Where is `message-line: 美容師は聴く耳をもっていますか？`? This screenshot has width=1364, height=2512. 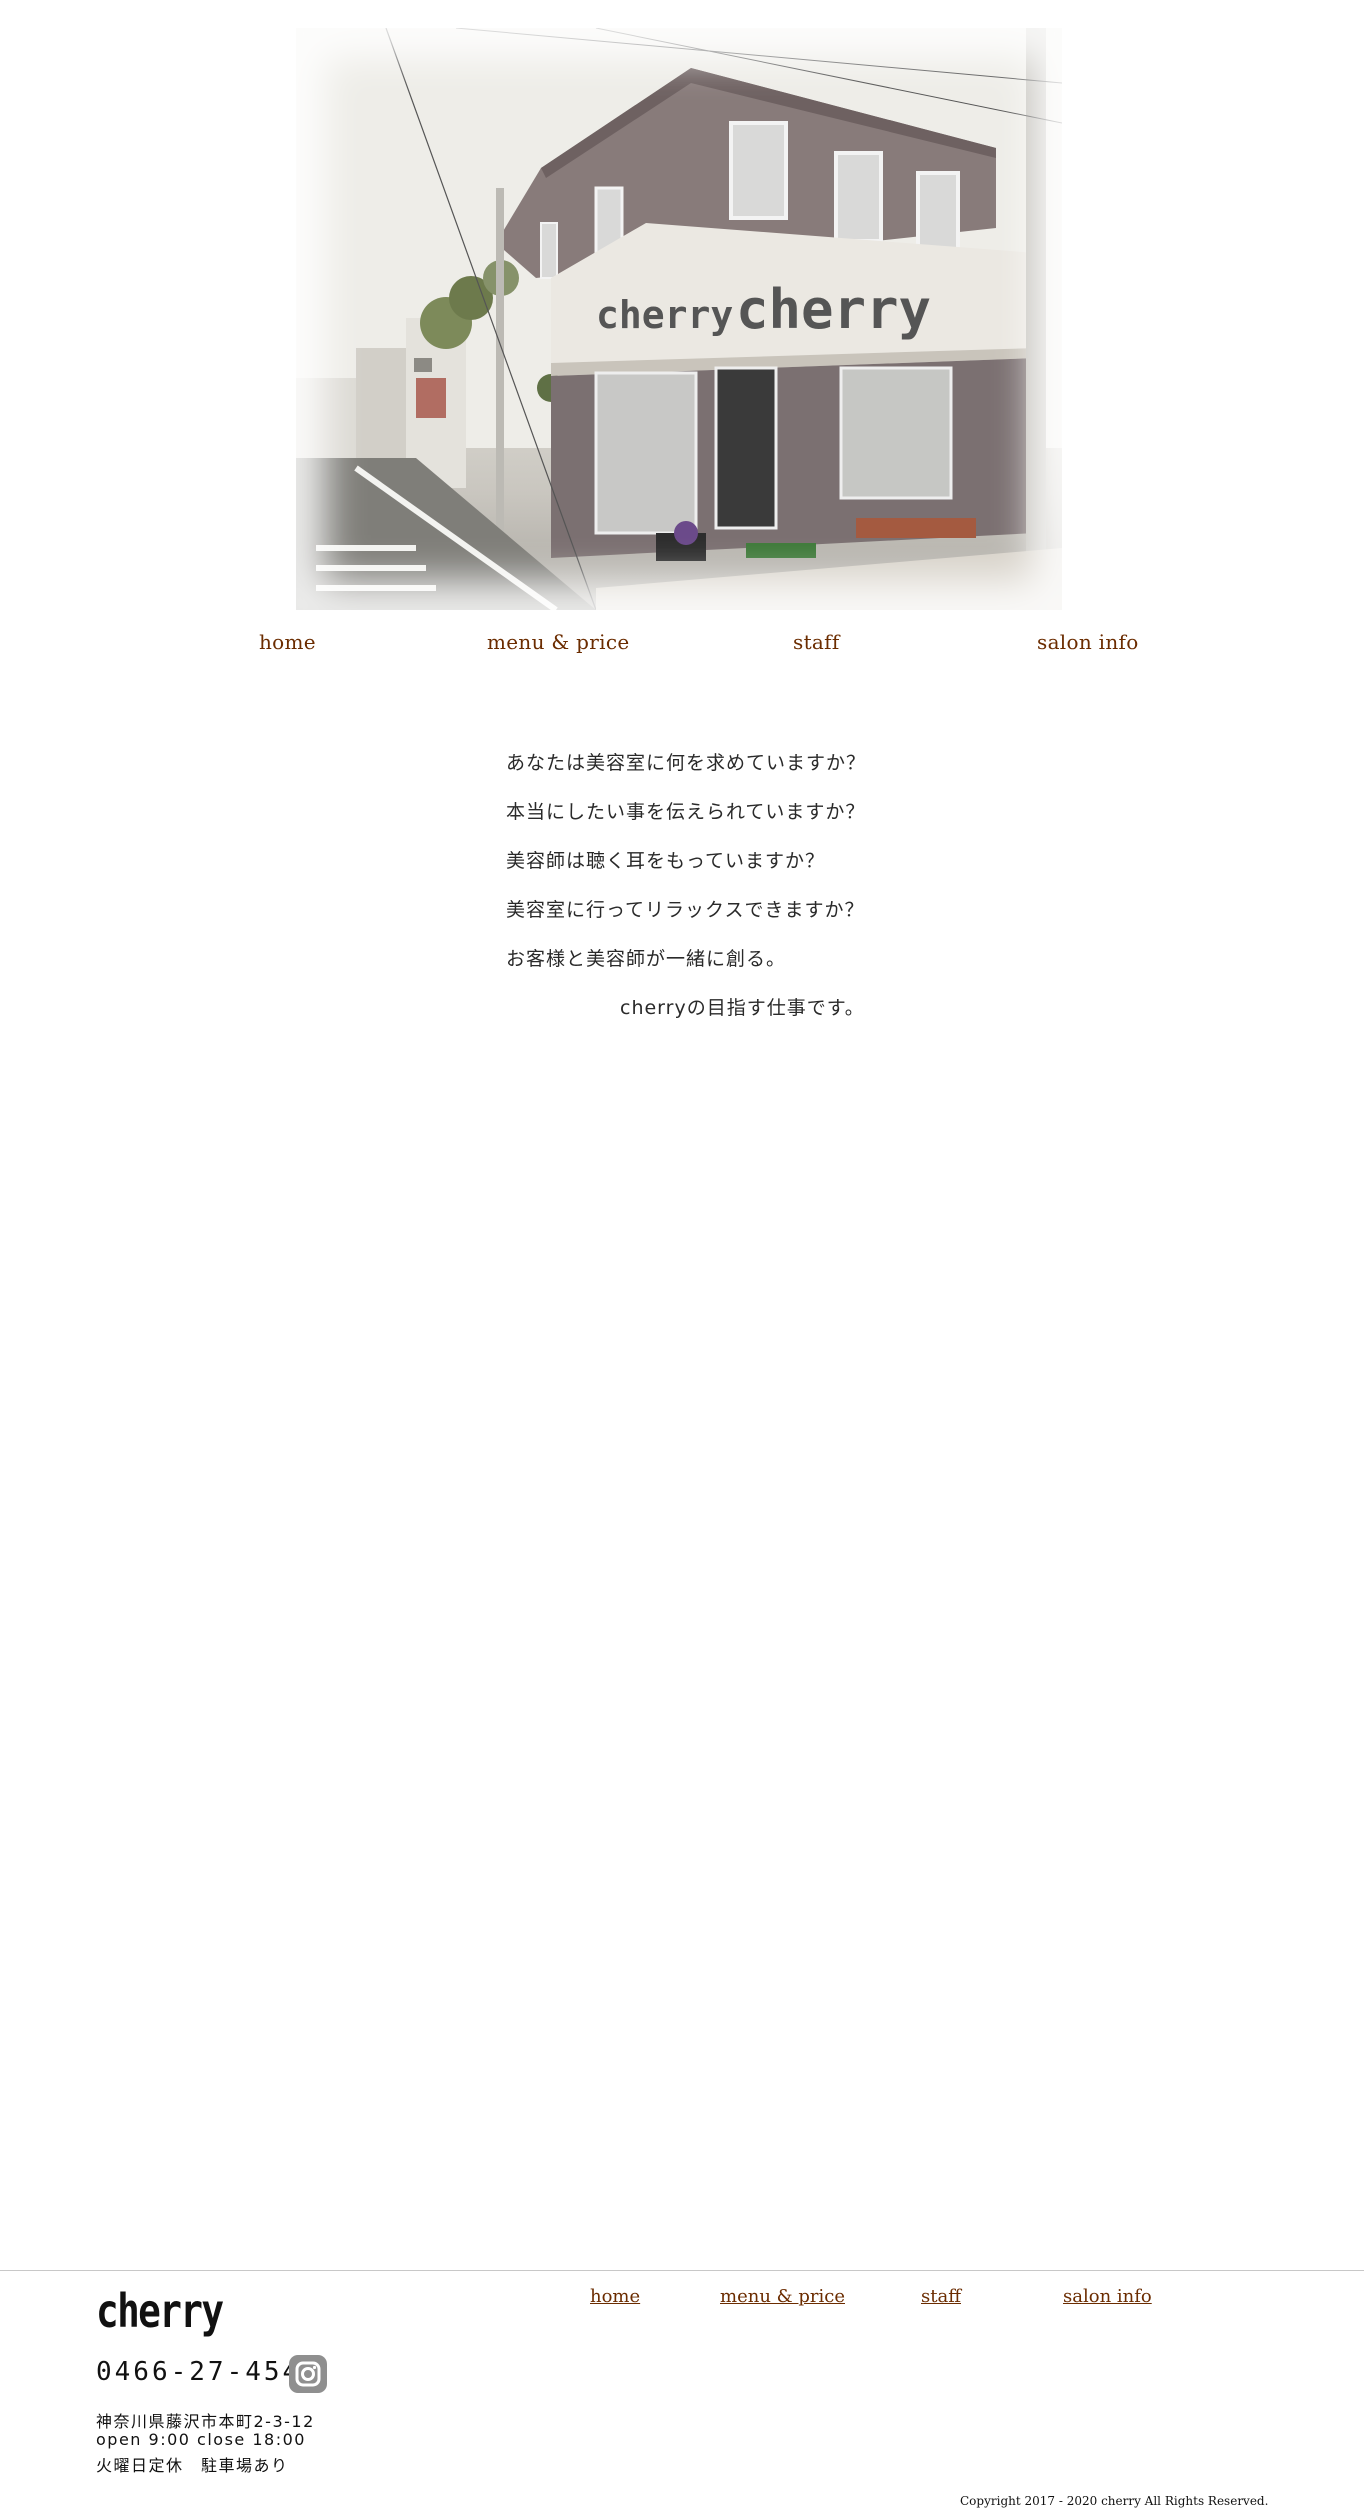 message-line: 美容師は聴く耳をもっていますか？ is located at coordinates (666, 861).